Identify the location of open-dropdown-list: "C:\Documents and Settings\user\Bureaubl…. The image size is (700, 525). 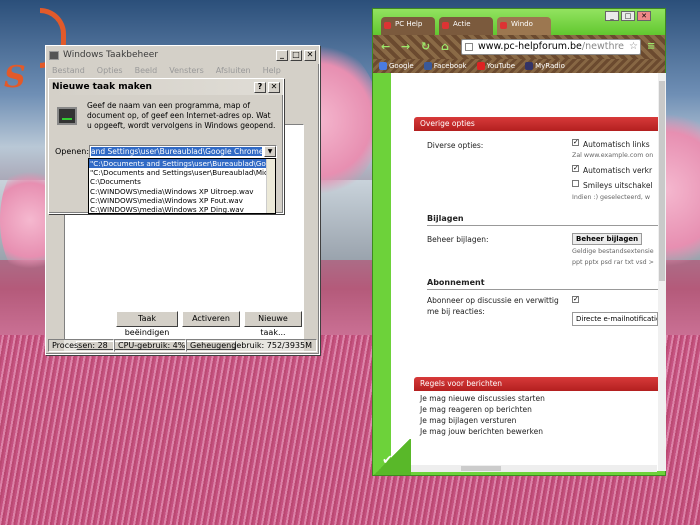
(182, 186).